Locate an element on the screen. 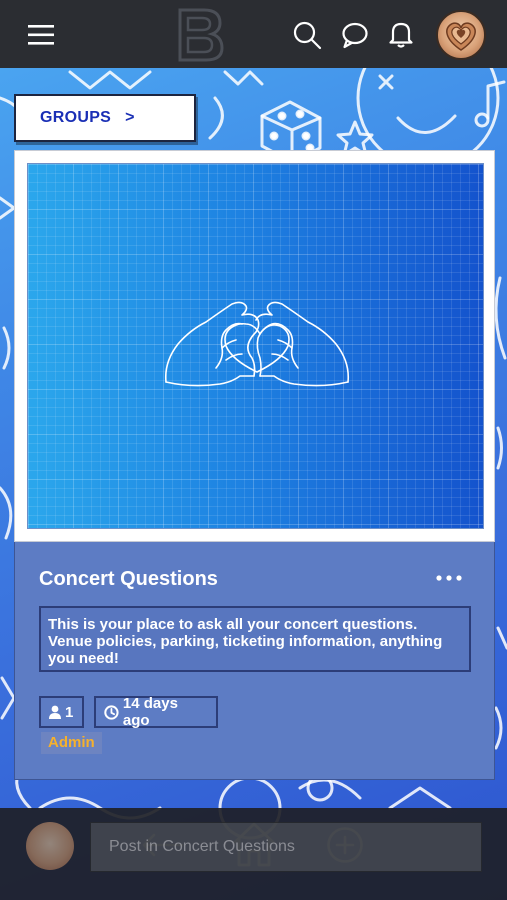 The image size is (507, 900). groups-breadcrumb-button: GROUPS > is located at coordinates (105, 118).